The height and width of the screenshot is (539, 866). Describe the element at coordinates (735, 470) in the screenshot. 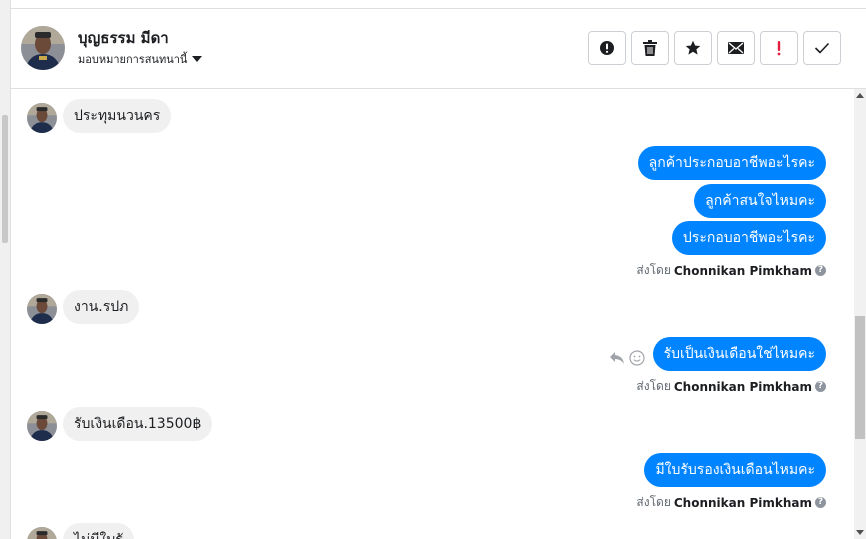

I see `outgoing-message: มีใบรับรองเงินเดือนไหมคะ` at that location.